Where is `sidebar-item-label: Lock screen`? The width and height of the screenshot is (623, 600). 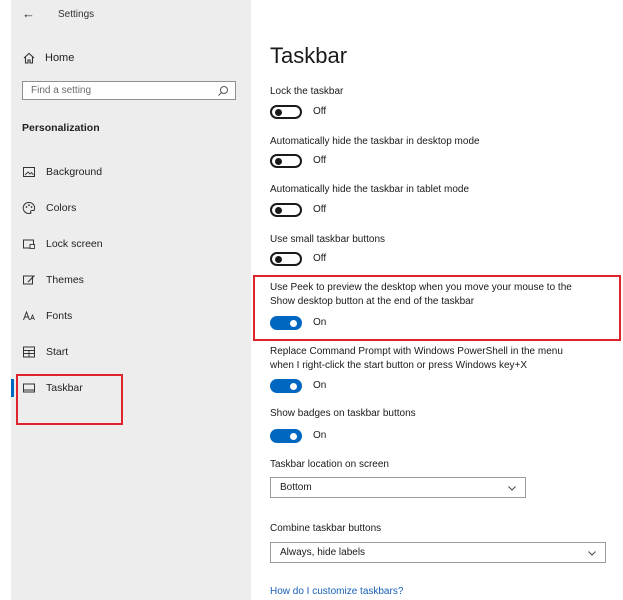
sidebar-item-label: Lock screen is located at coordinates (74, 244).